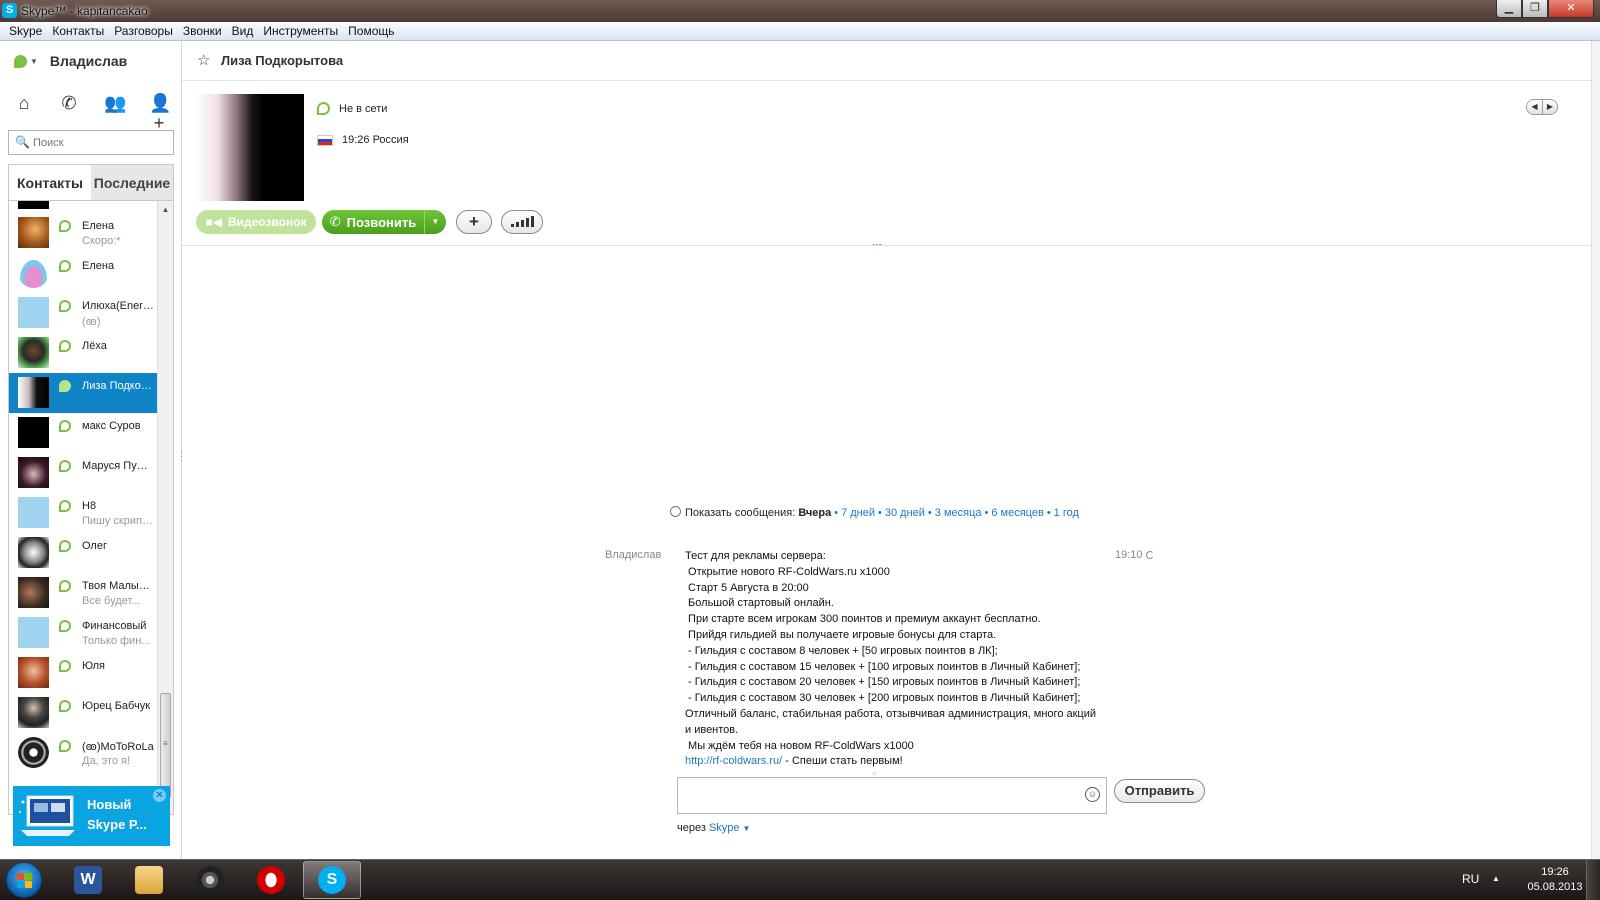 The height and width of the screenshot is (900, 1600). I want to click on contact-item: Елена Скоро:*, so click(83, 233).